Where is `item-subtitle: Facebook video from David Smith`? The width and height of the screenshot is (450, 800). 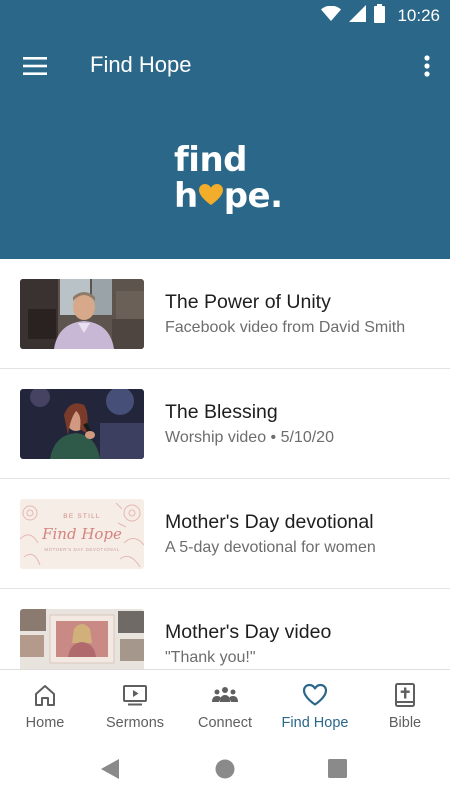 item-subtitle: Facebook video from David Smith is located at coordinates (285, 327).